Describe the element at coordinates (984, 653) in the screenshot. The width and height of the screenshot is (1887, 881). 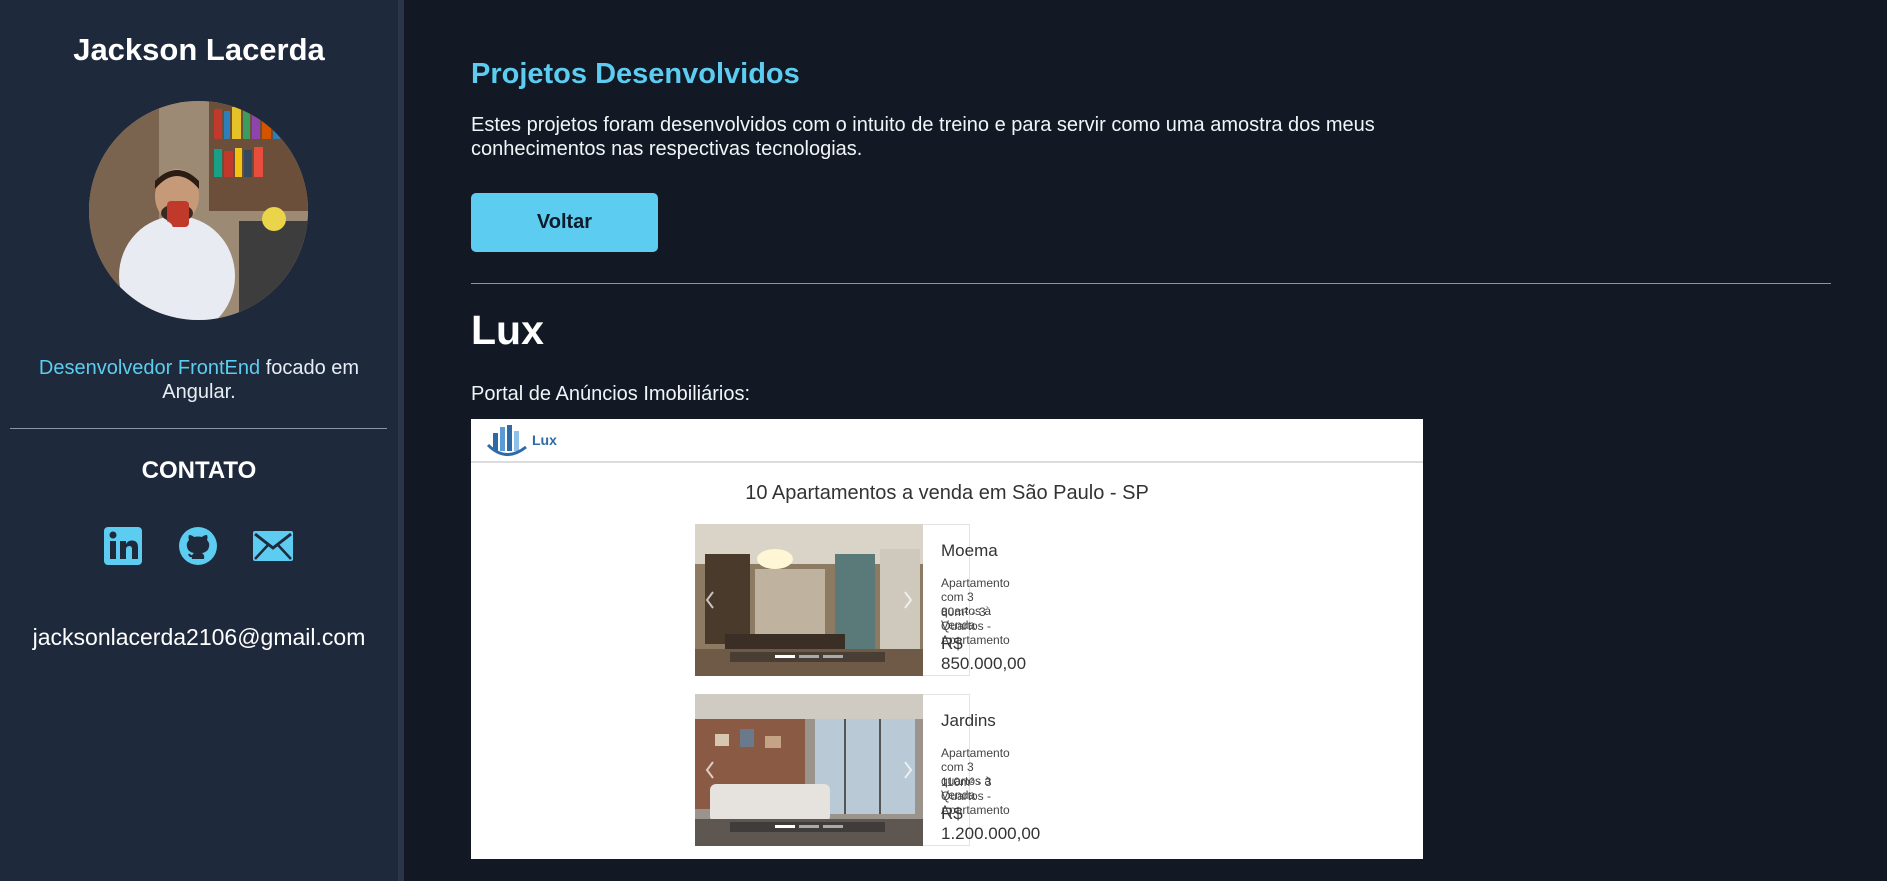
I see `listing-price: R$ 850.000,00` at that location.